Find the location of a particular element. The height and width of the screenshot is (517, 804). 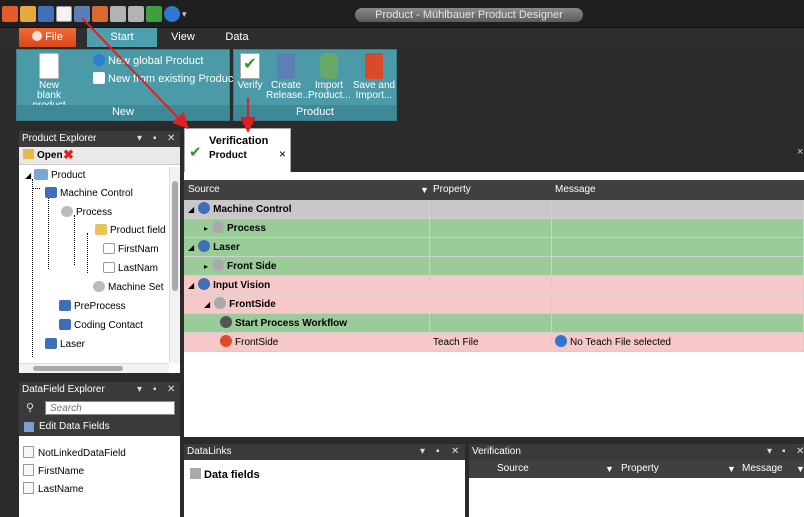

table-row: ▸ Front Side is located at coordinates (494, 266).